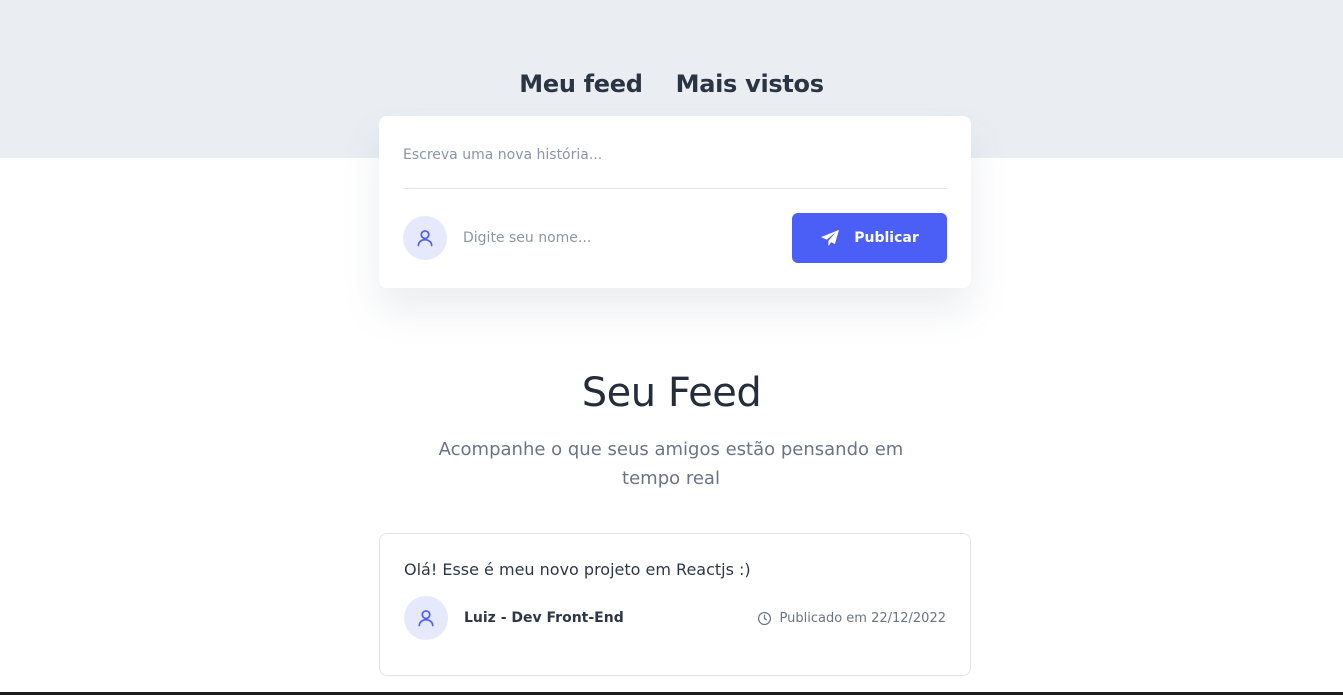 The image size is (1343, 695). I want to click on publish-button: Publicar, so click(869, 238).